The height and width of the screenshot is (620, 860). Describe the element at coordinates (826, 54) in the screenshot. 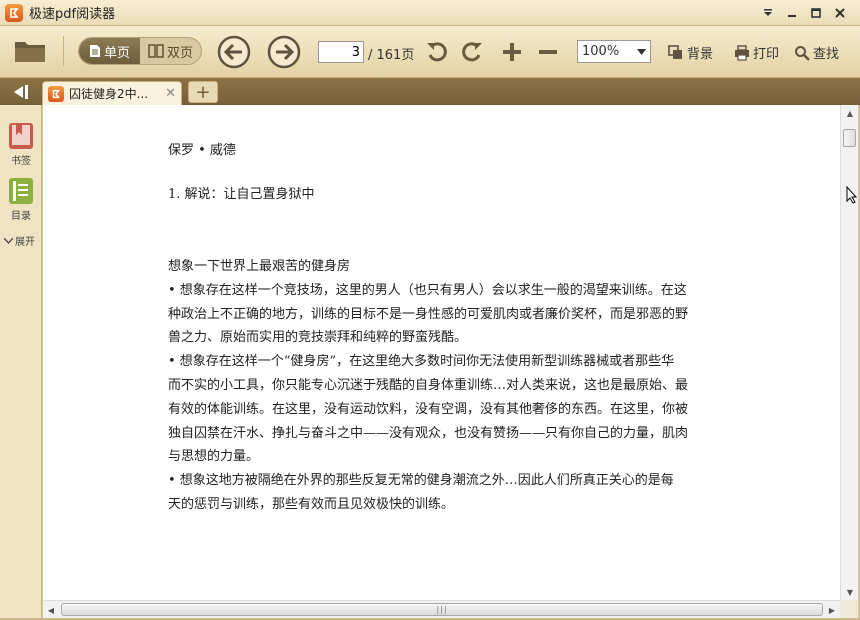

I see `find-label: 查找` at that location.